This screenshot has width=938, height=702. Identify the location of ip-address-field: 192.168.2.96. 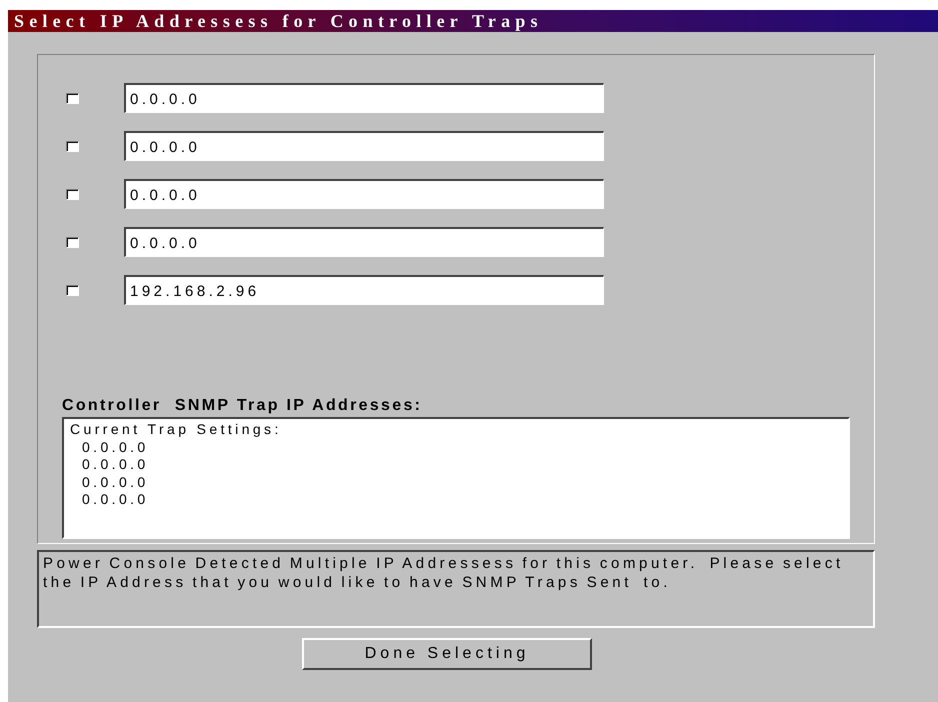
(364, 290).